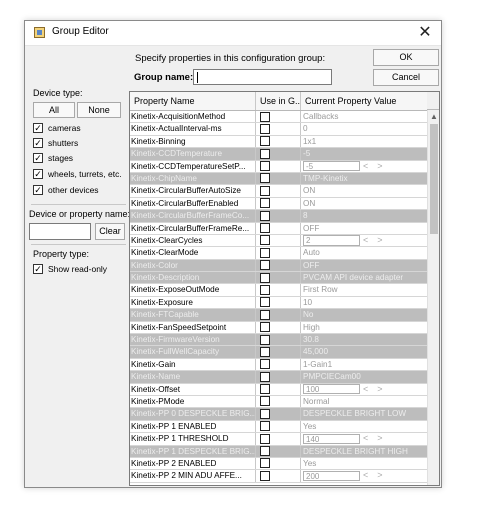 Image resolution: width=479 pixels, height=510 pixels. What do you see at coordinates (364, 178) in the screenshot?
I see `property-value-cell: TMP-Kinetix` at bounding box center [364, 178].